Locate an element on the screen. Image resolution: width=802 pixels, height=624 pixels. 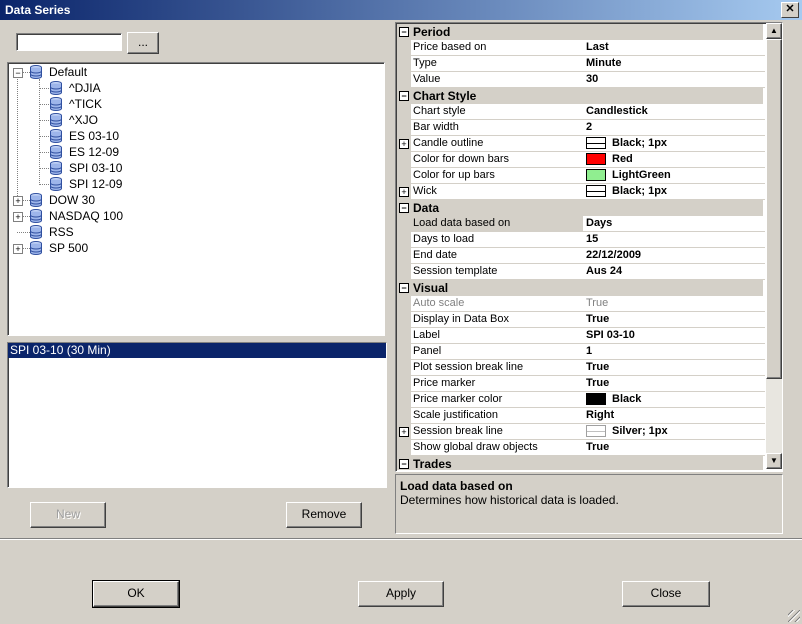
tree-item: DOW 30 is located at coordinates (72, 200).